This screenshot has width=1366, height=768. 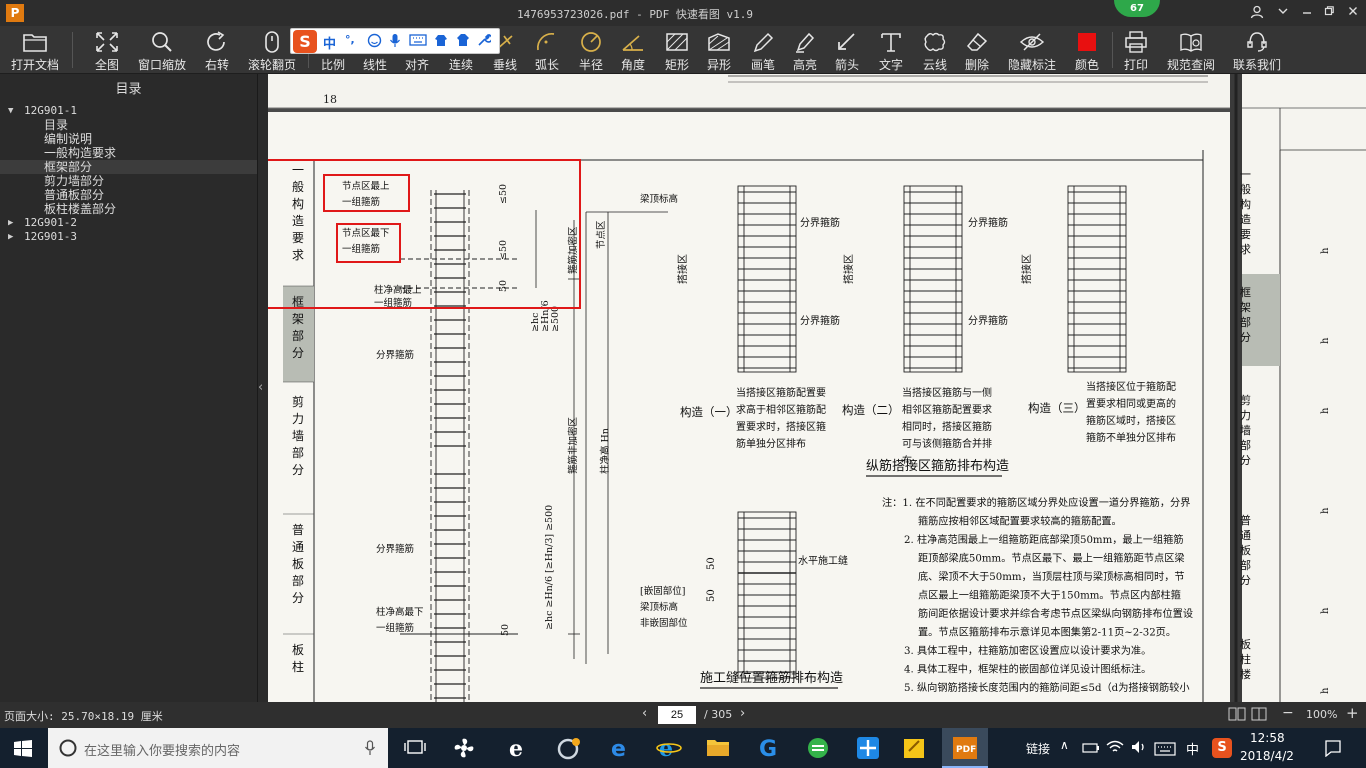 I want to click on next-page-icon: ›, so click(x=742, y=713).